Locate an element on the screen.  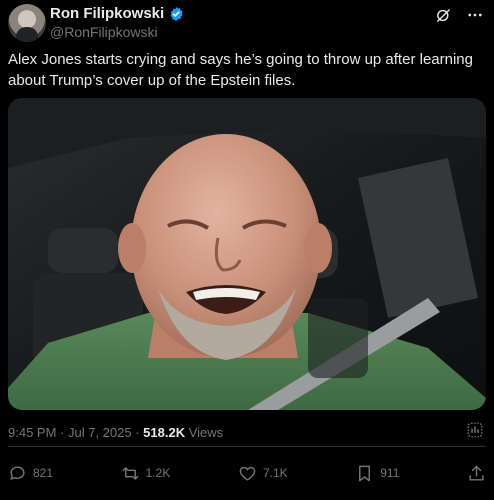
bookmark-count: 911 is located at coordinates (390, 473).